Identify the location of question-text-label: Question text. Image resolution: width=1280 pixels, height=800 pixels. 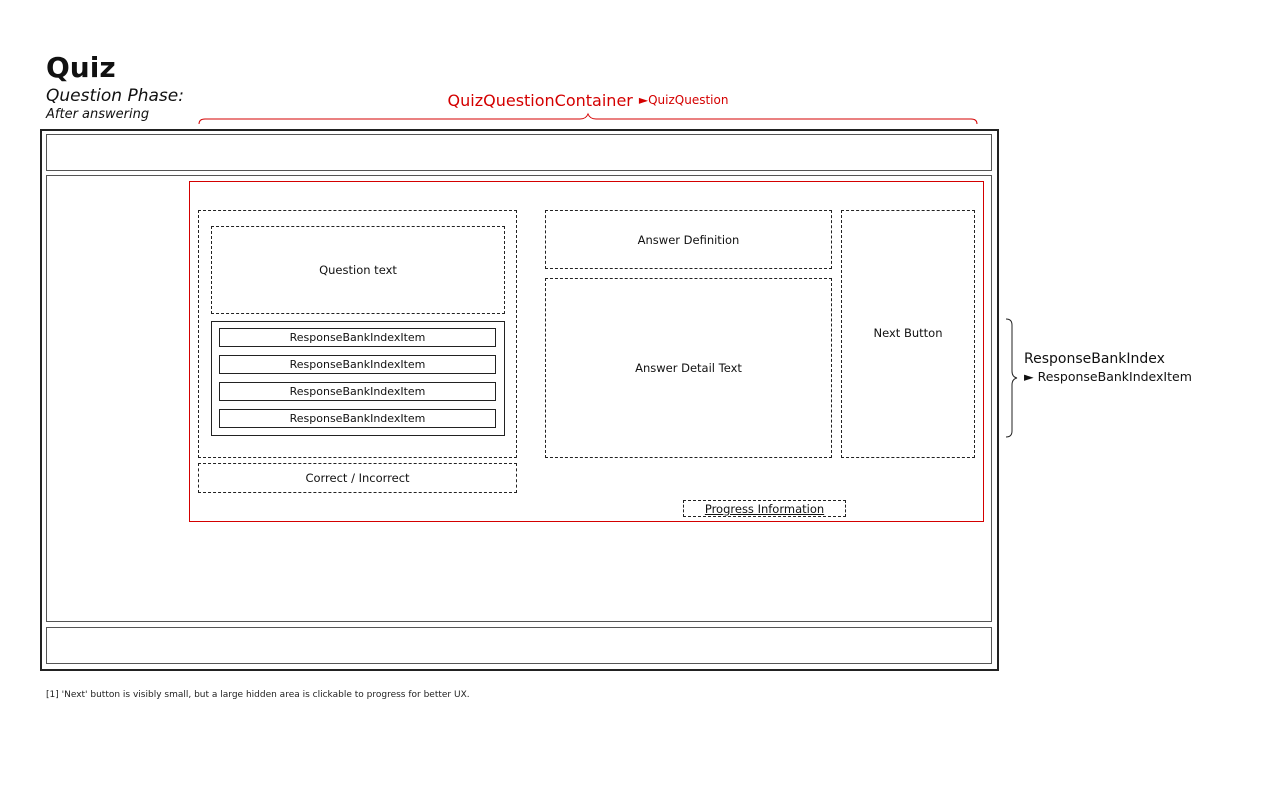
(358, 270).